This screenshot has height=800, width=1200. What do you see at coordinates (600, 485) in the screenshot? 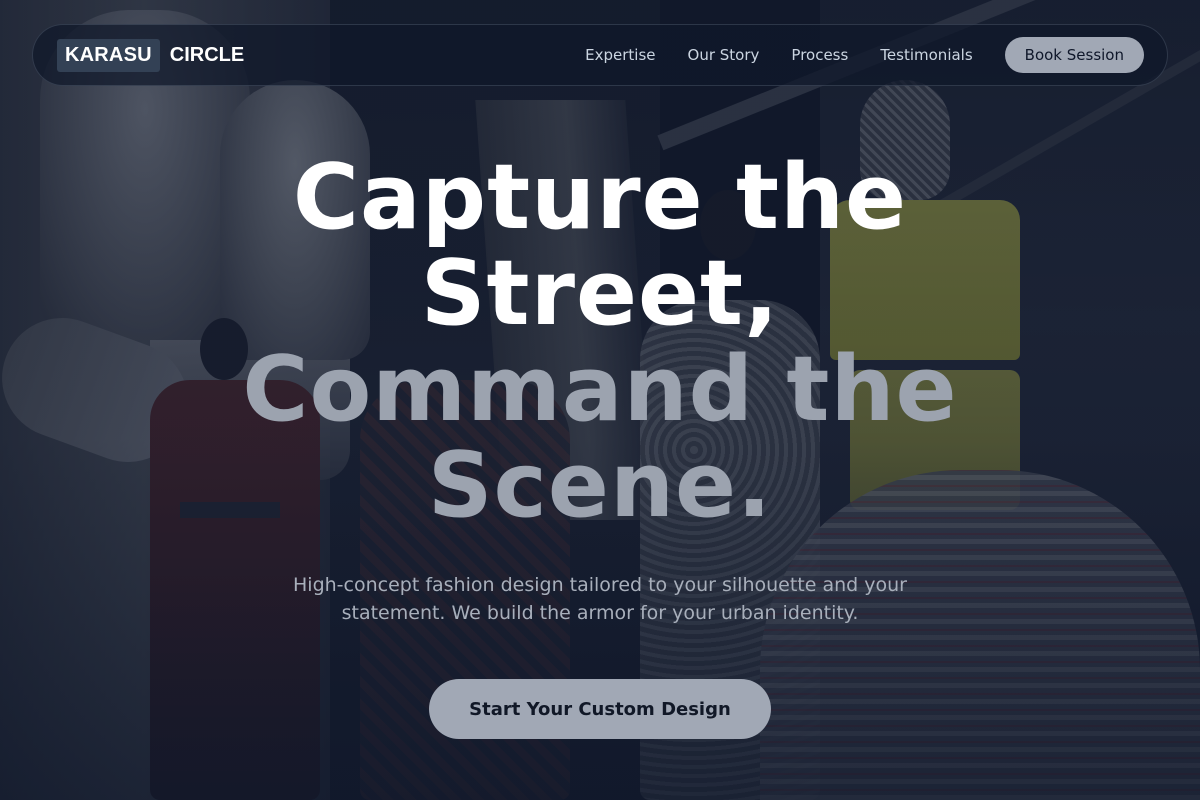
I see `headline-line-muted: Scene.` at bounding box center [600, 485].